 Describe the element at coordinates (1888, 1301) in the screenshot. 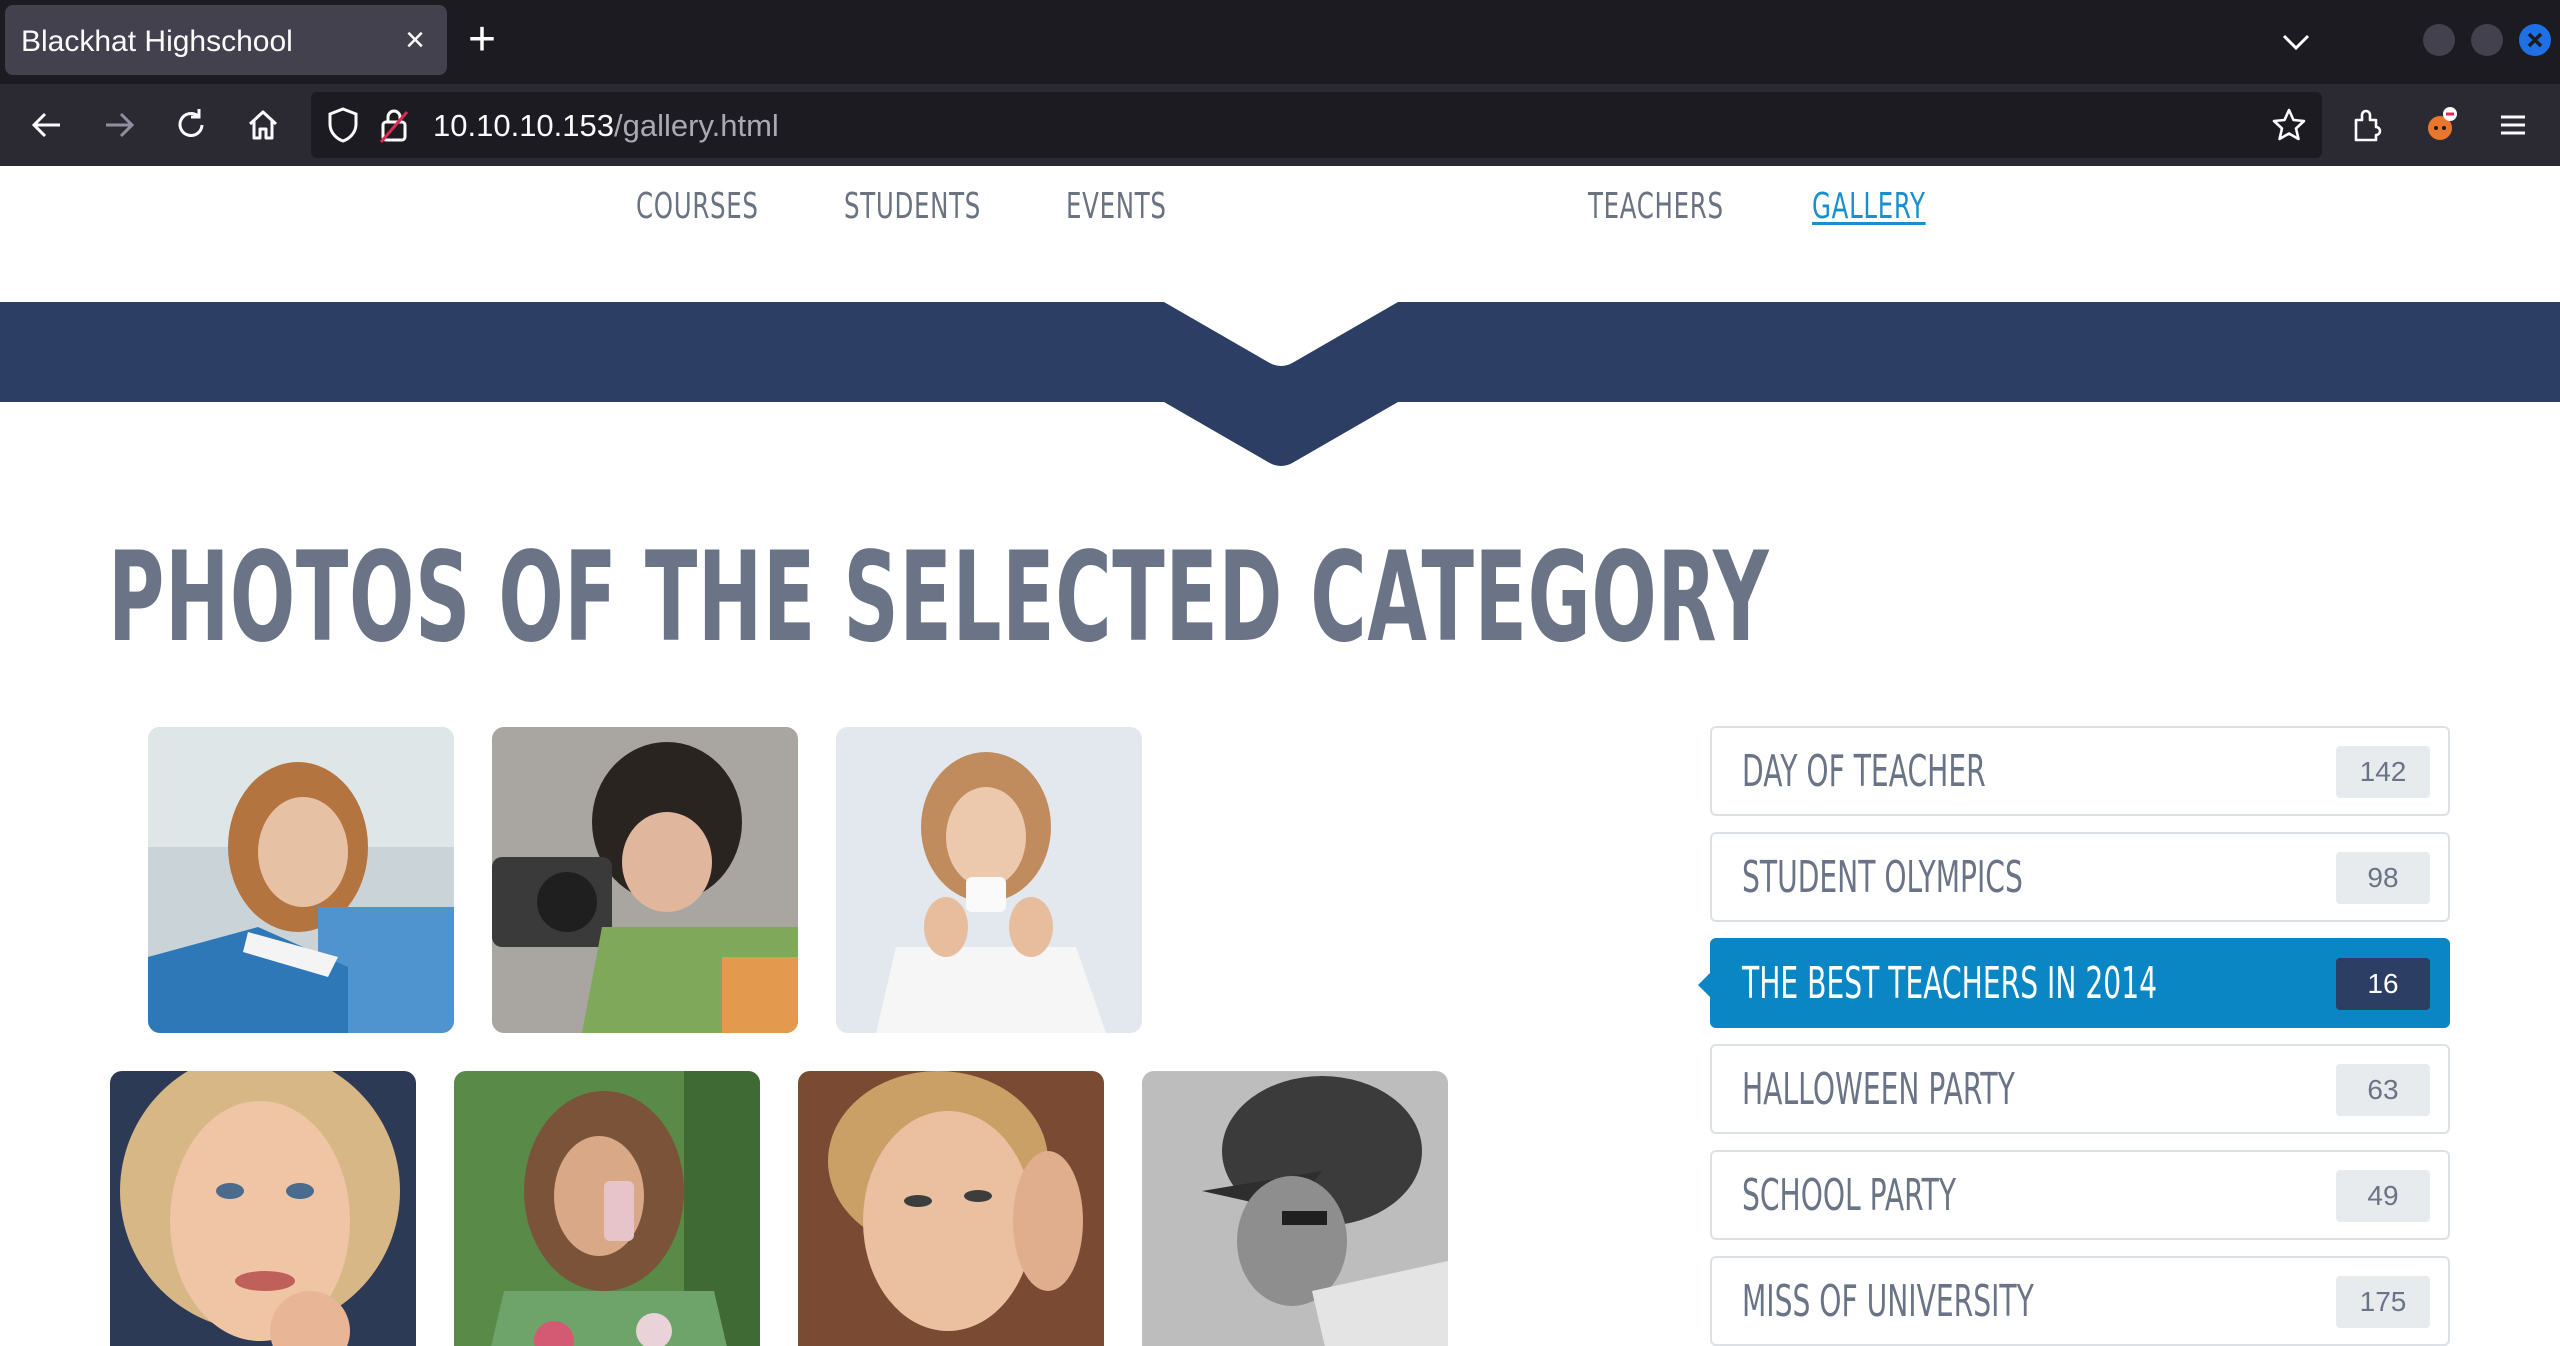

I see `category-label: MISS OF UNIVERSITY` at that location.